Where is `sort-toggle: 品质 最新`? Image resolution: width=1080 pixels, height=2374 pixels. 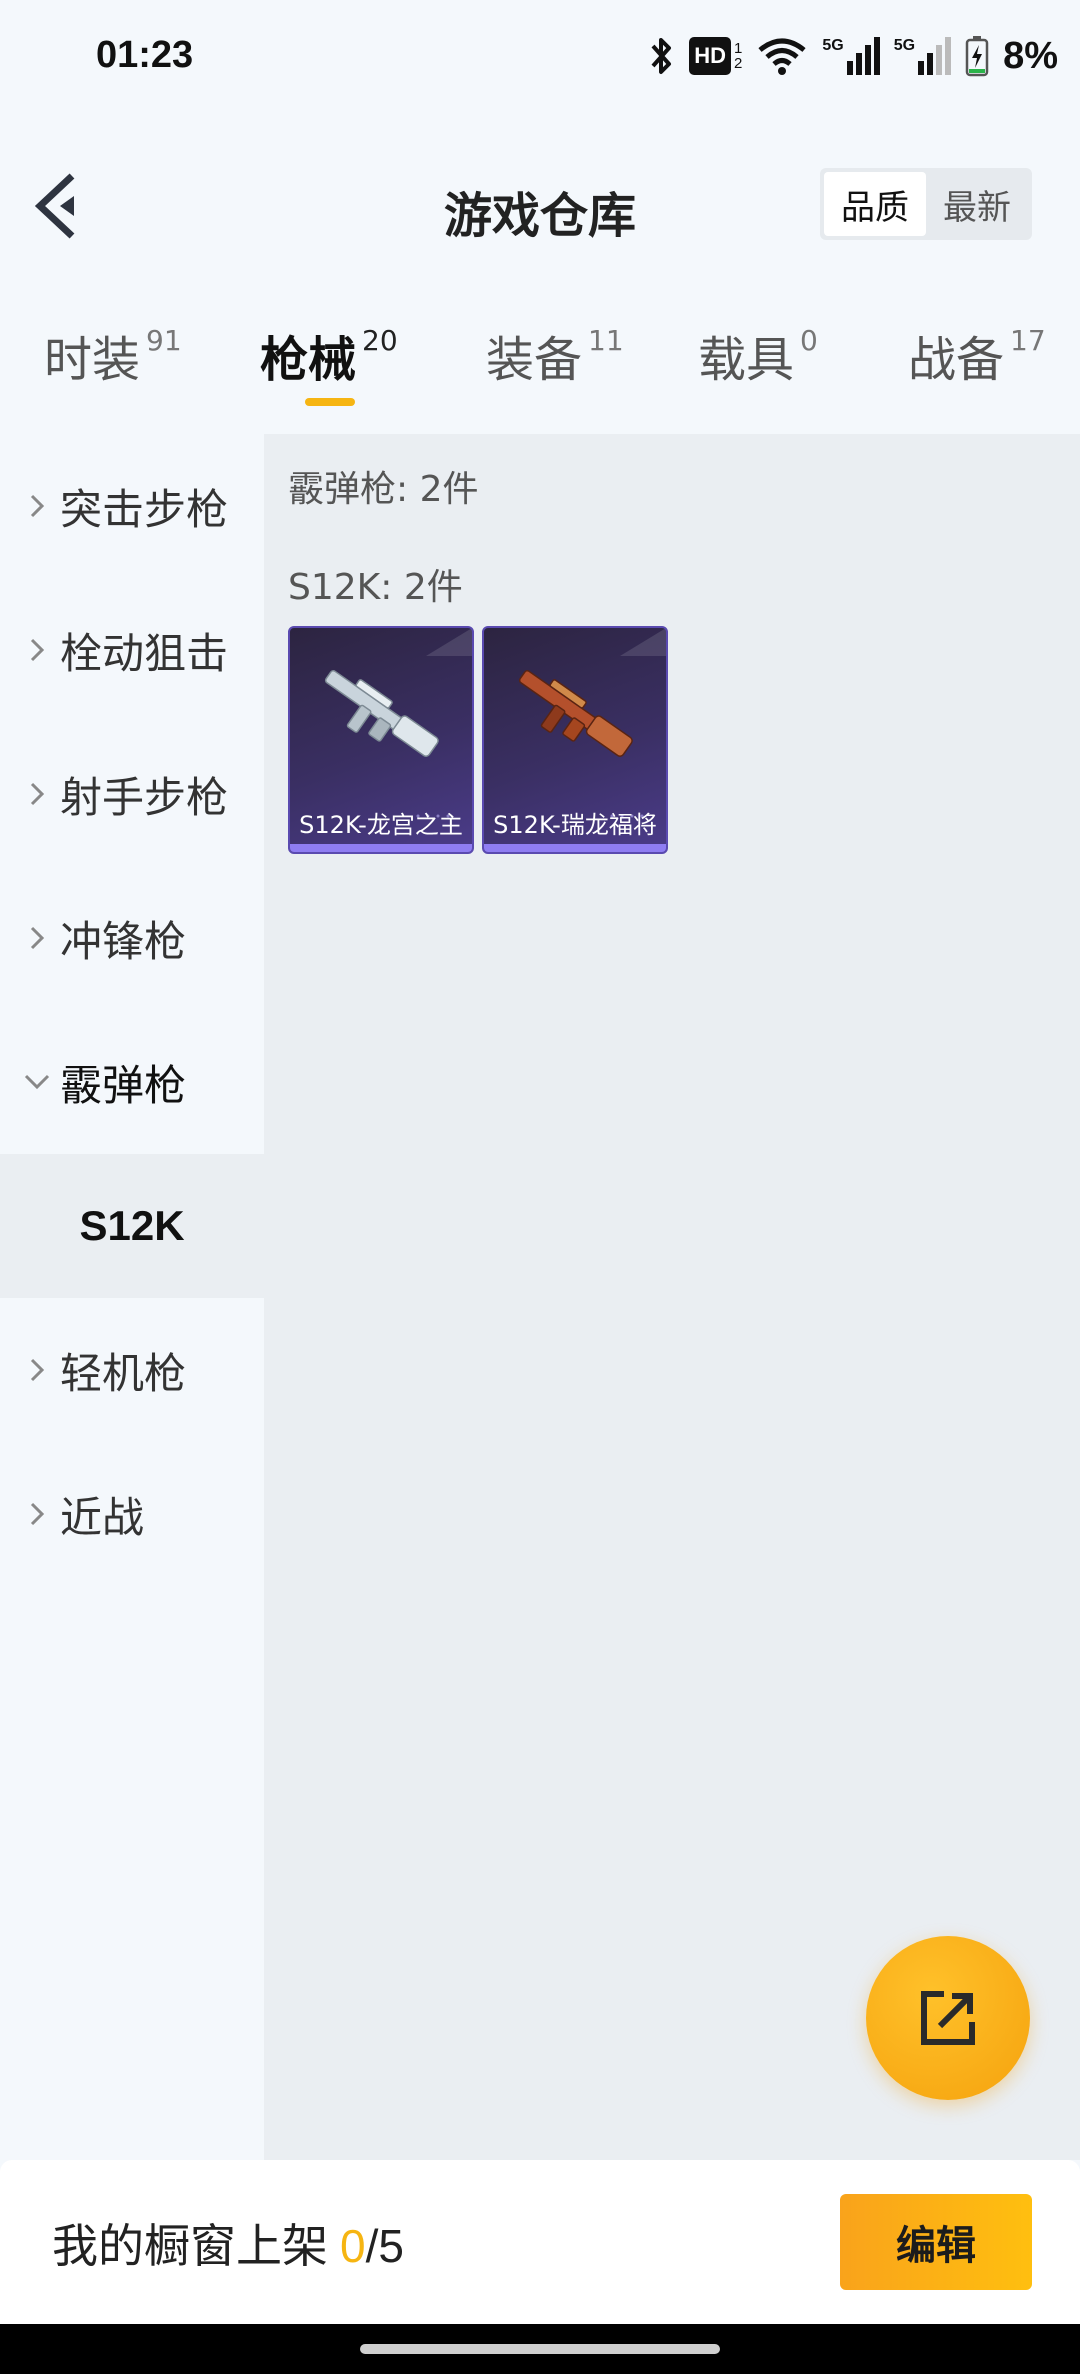 sort-toggle: 品质 最新 is located at coordinates (926, 204).